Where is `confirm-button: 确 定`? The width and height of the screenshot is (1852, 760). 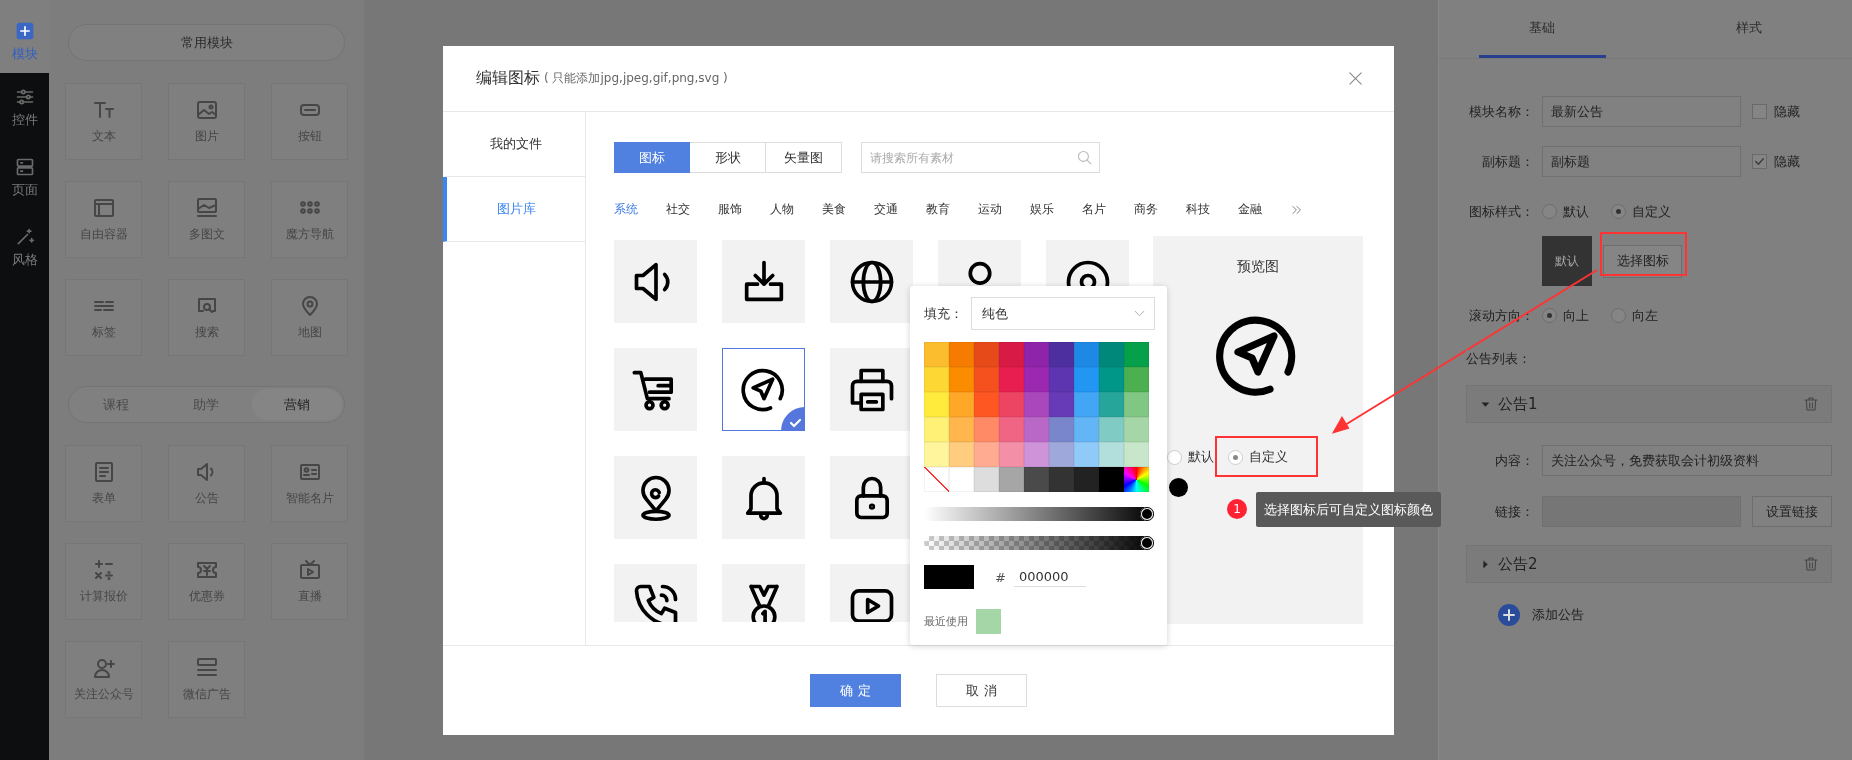
confirm-button: 确 定 is located at coordinates (855, 690).